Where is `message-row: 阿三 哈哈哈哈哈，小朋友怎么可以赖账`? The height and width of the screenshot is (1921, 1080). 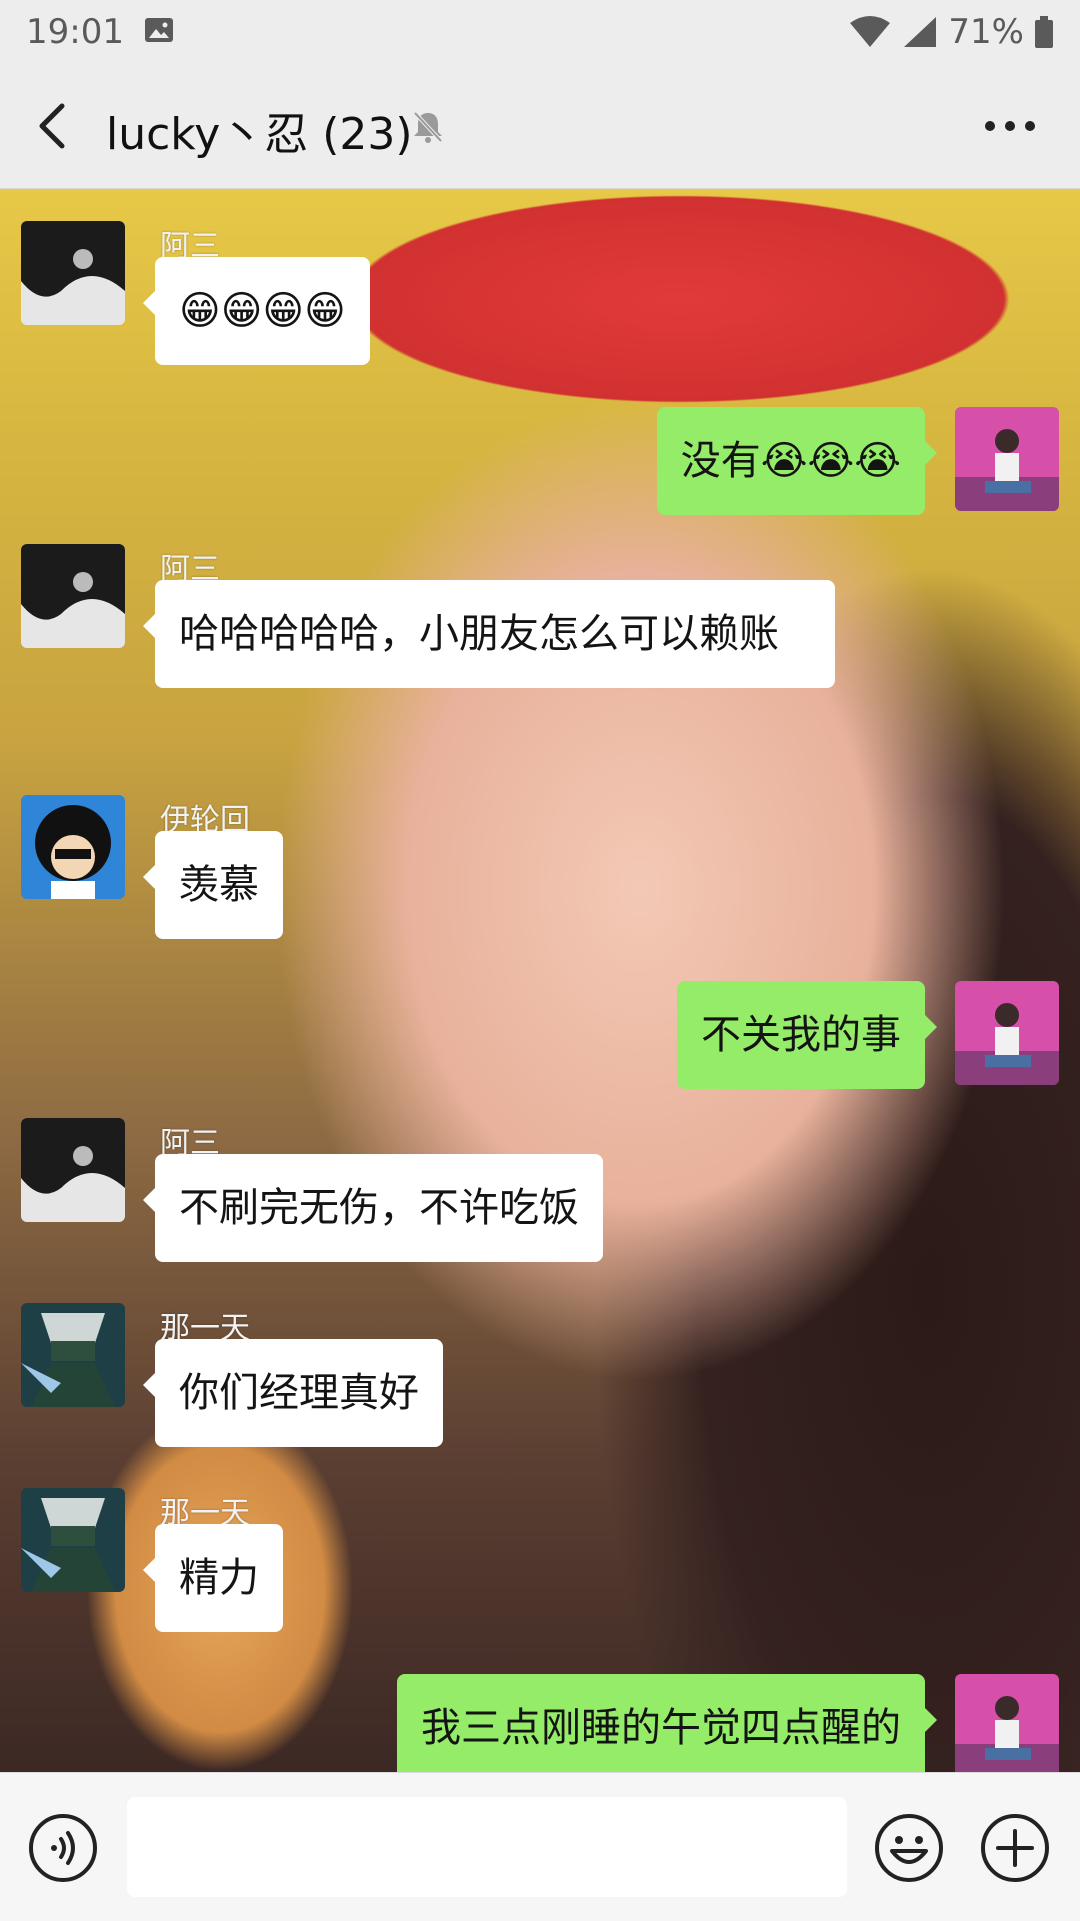 message-row: 阿三 哈哈哈哈哈，小朋友怎么可以赖账 is located at coordinates (540, 654).